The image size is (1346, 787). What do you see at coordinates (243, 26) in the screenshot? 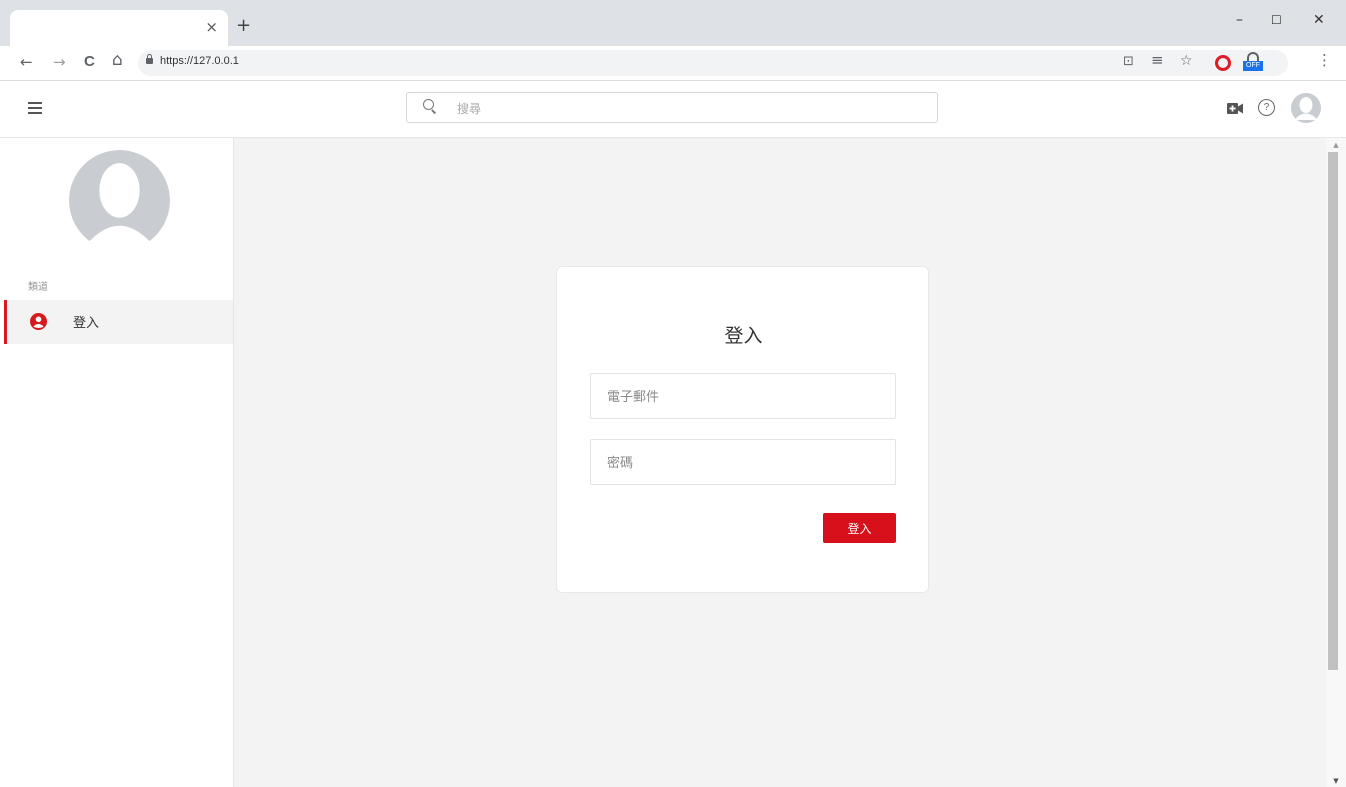
I see `new-tab-button: +` at bounding box center [243, 26].